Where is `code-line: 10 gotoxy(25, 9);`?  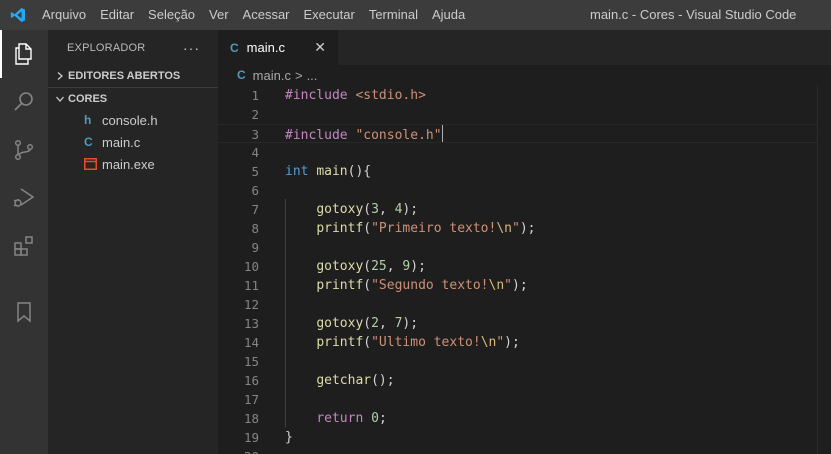 code-line: 10 gotoxy(25, 9); is located at coordinates (524, 266).